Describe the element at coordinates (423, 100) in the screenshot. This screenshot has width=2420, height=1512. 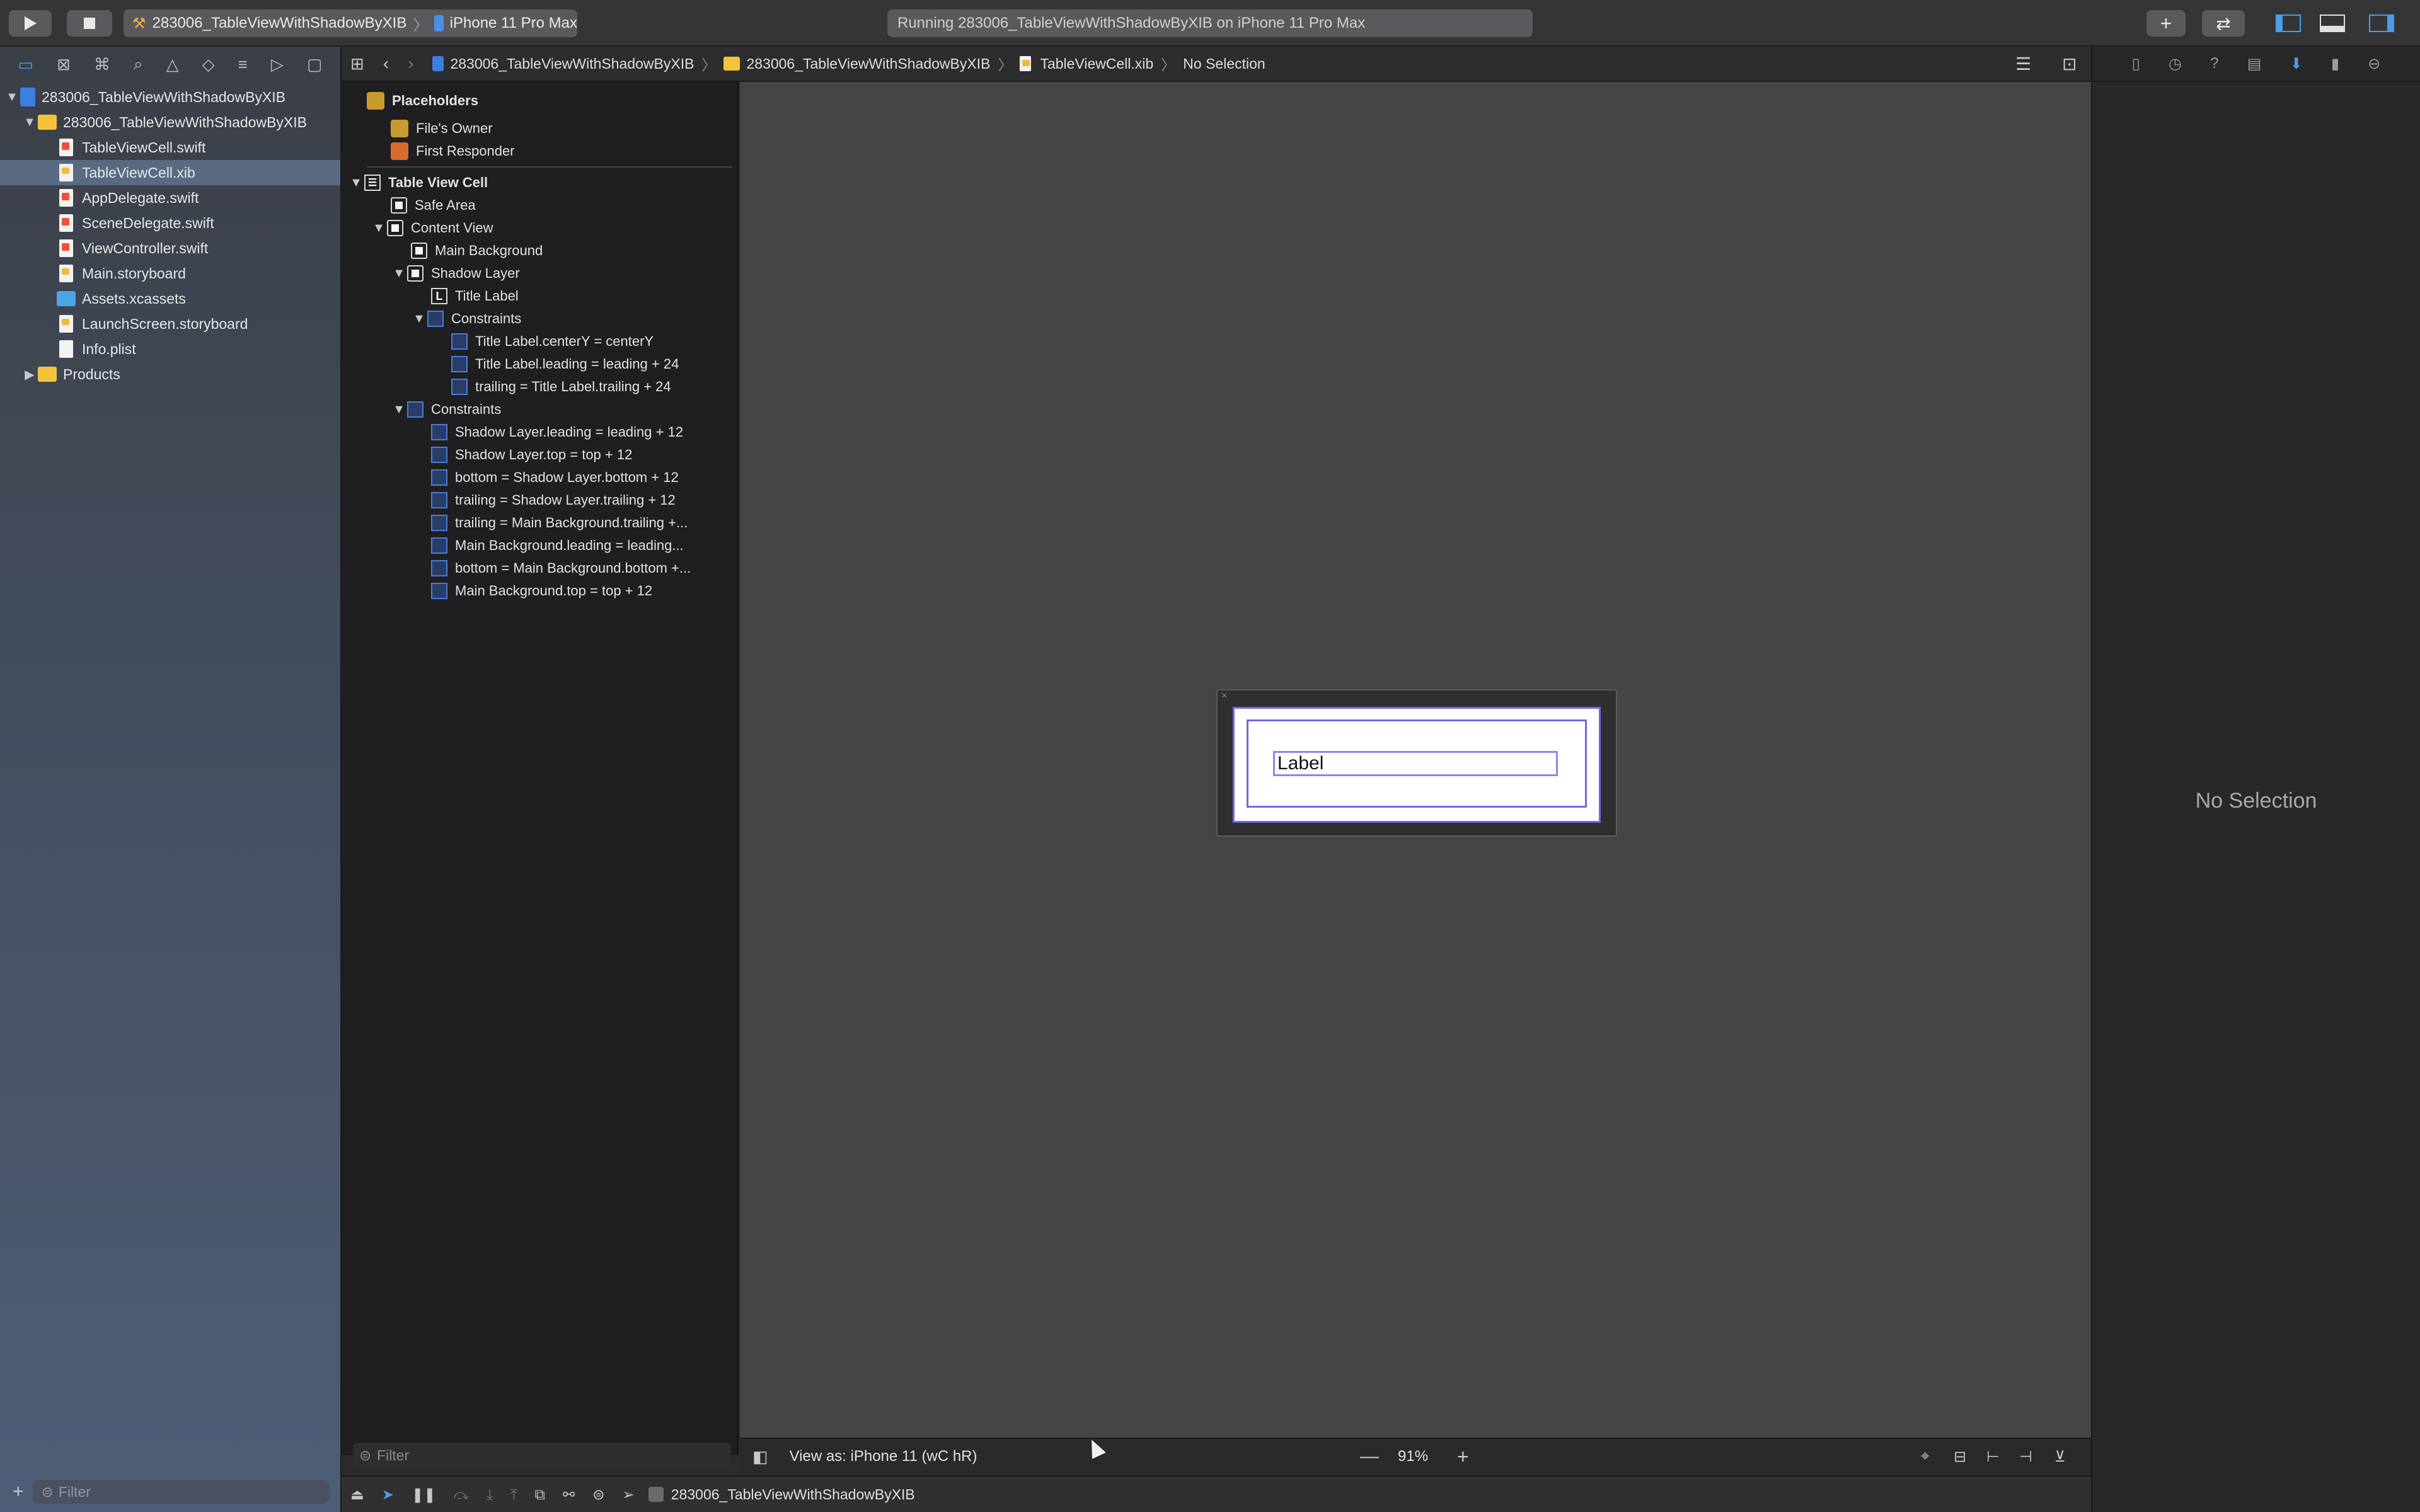
I see `placeholders-header: Placeholders` at that location.